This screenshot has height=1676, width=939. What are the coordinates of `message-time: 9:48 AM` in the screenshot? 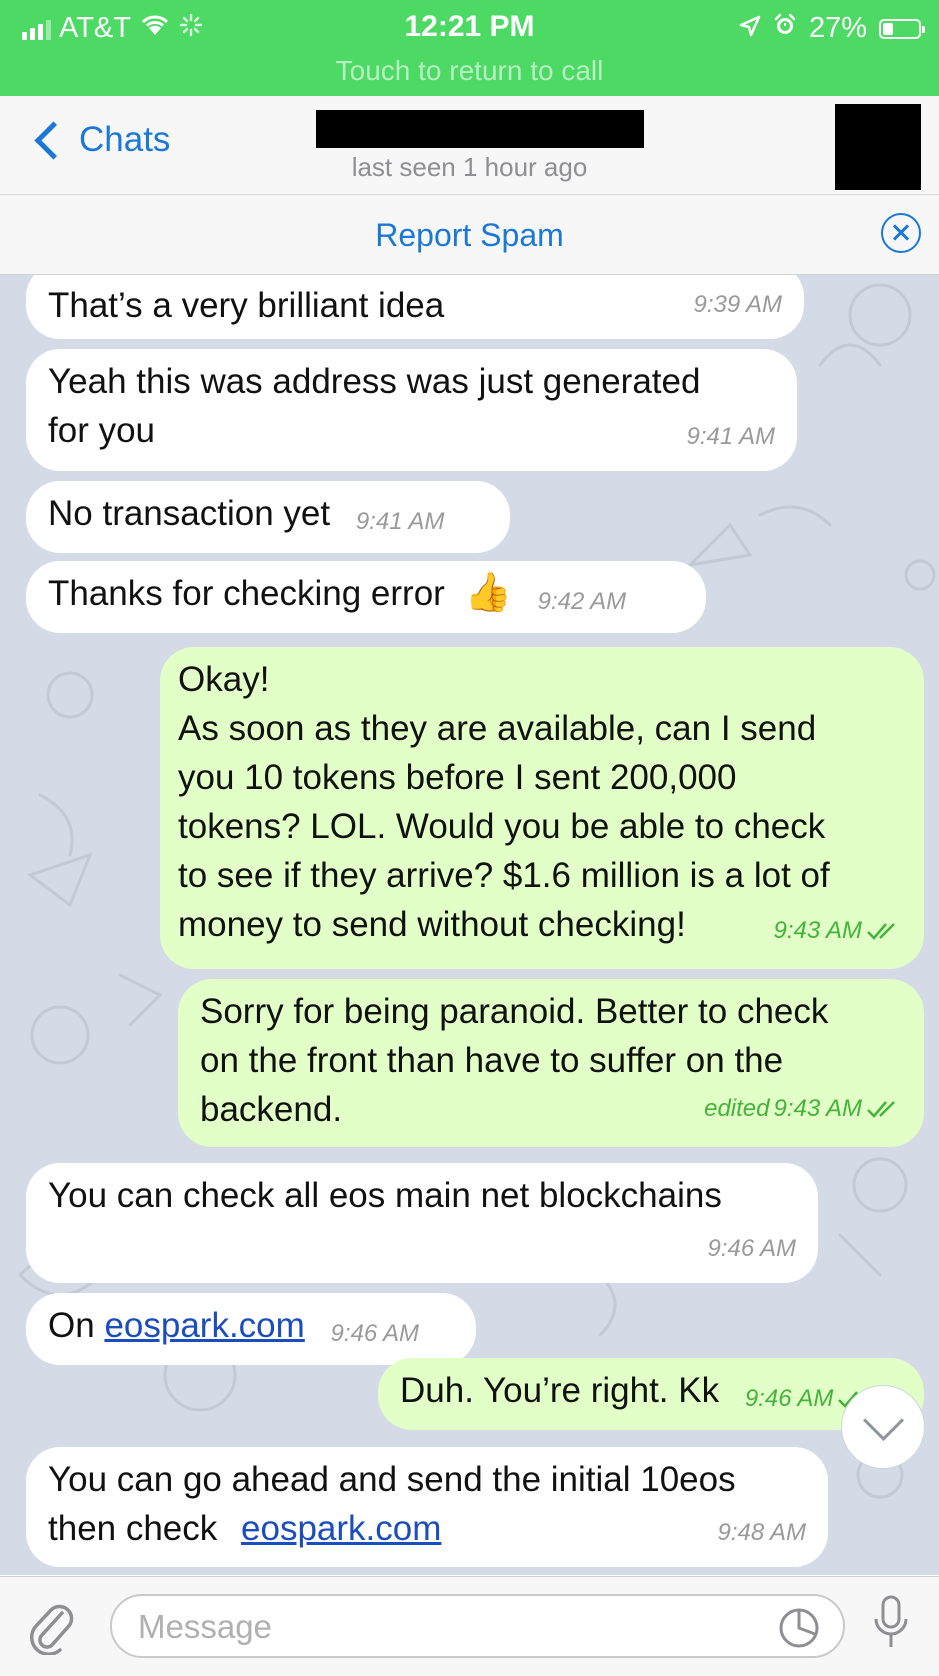 It's located at (762, 1532).